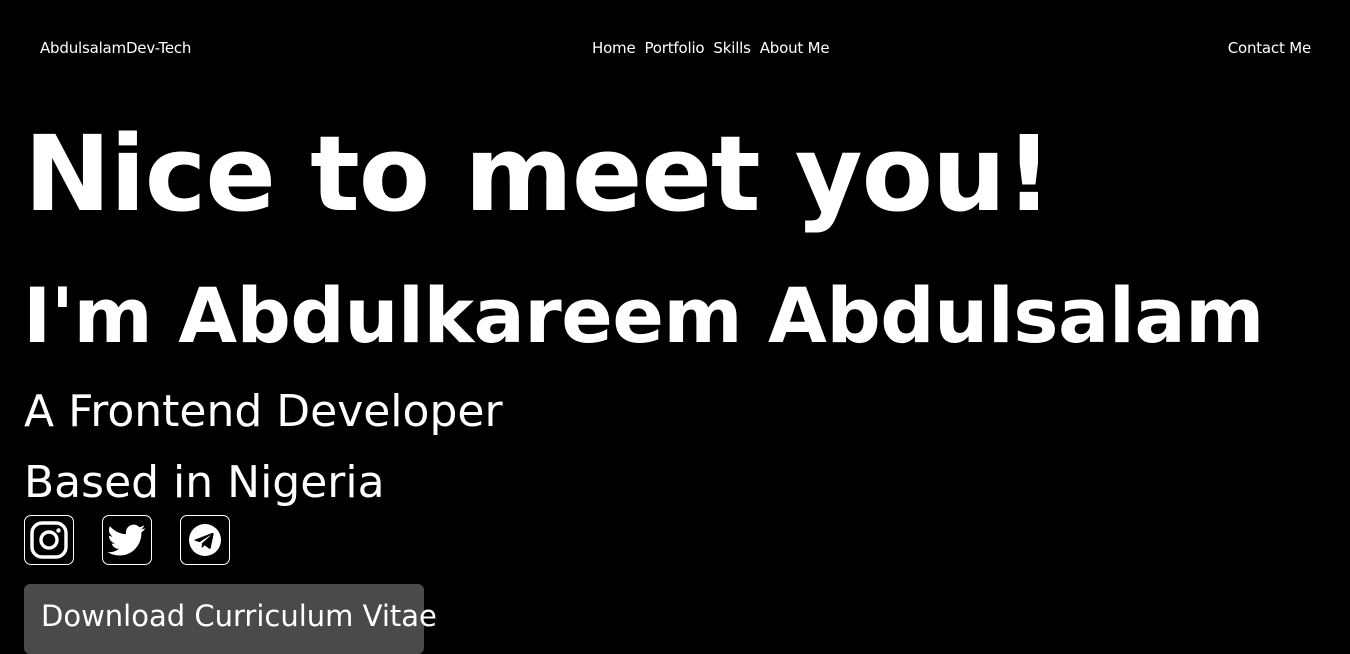 This screenshot has height=654, width=1350. Describe the element at coordinates (614, 48) in the screenshot. I see `nav-link-home: Home` at that location.